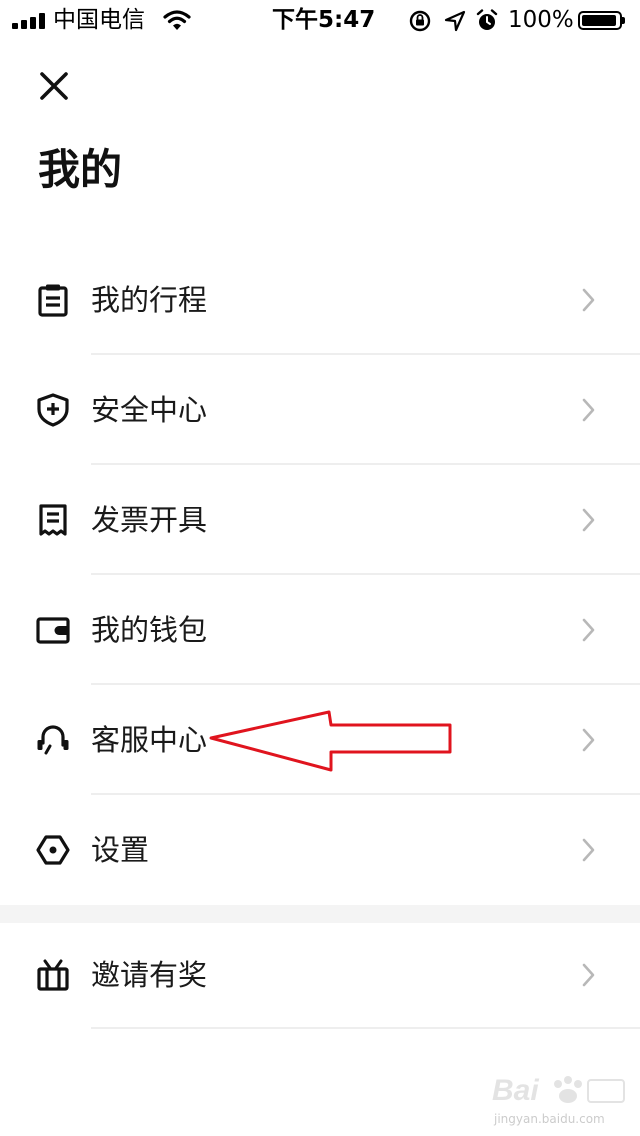  What do you see at coordinates (149, 300) in the screenshot?
I see `menu-item-label: 我的行程` at bounding box center [149, 300].